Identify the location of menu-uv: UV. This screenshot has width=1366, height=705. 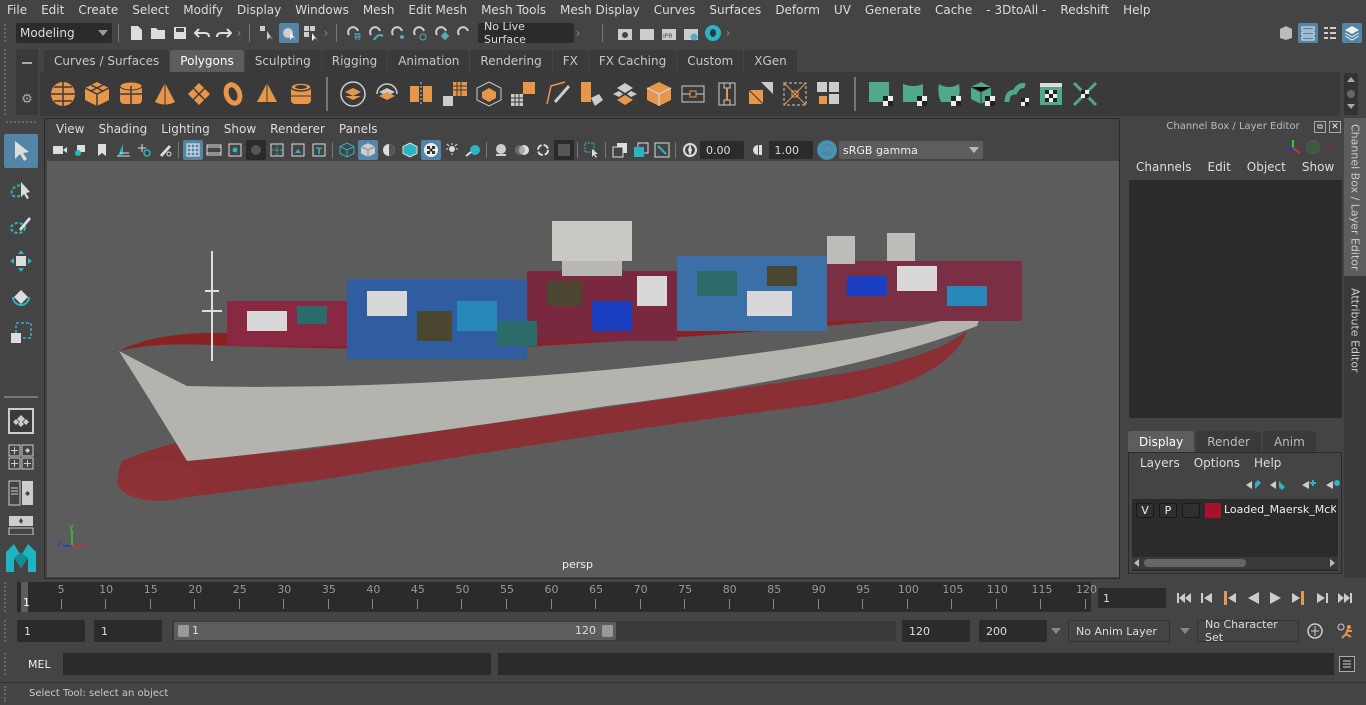
(842, 10).